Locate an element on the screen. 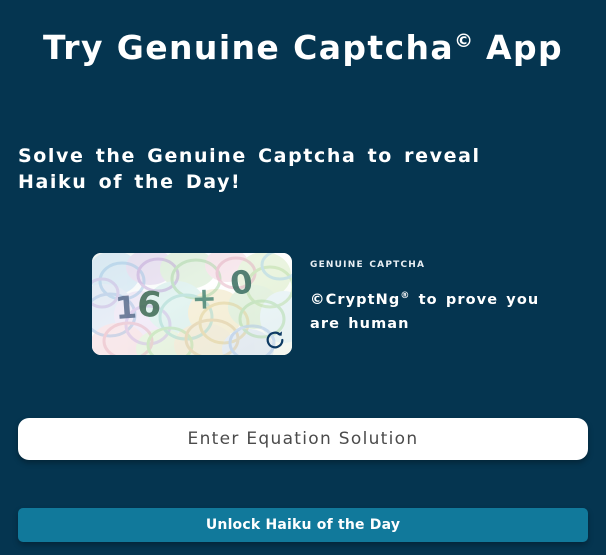  captcha-description: ©CryptNg® to prove you are human is located at coordinates (430, 310).